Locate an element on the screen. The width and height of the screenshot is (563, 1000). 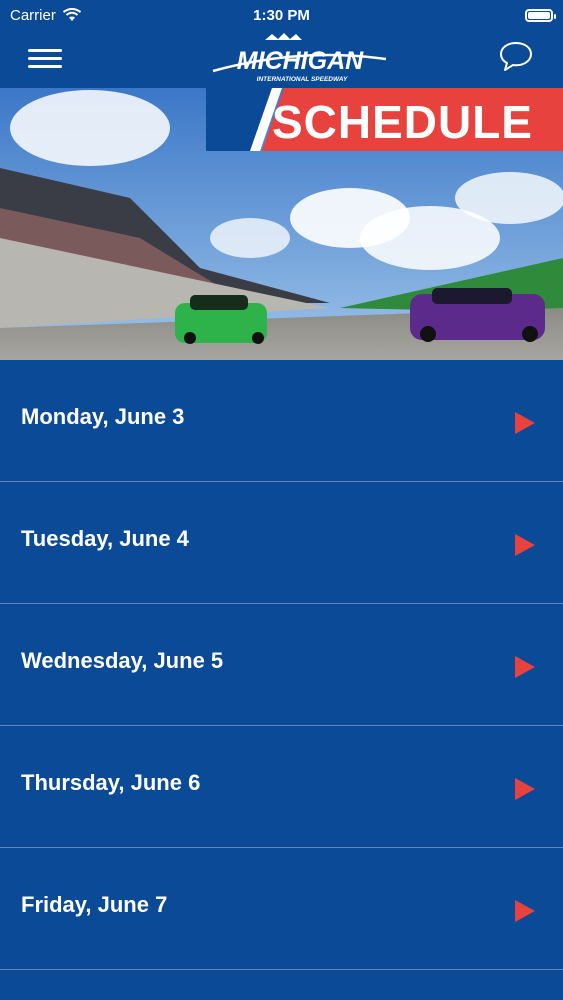
status-bar: Carrier 1:30 PM is located at coordinates (281, 15).